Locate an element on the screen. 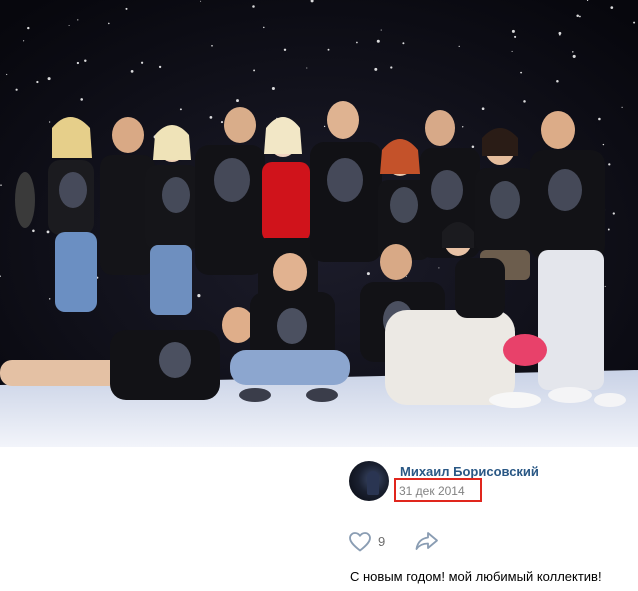 This screenshot has height=591, width=638. author-avatar is located at coordinates (369, 481).